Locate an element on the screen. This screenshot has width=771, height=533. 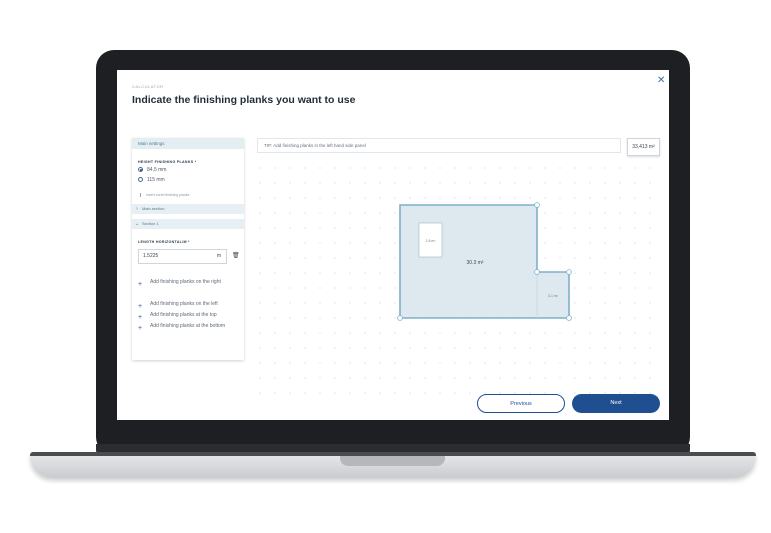
add-planks-bottom-label: Add finishing planks at the bottom is located at coordinates (188, 326).